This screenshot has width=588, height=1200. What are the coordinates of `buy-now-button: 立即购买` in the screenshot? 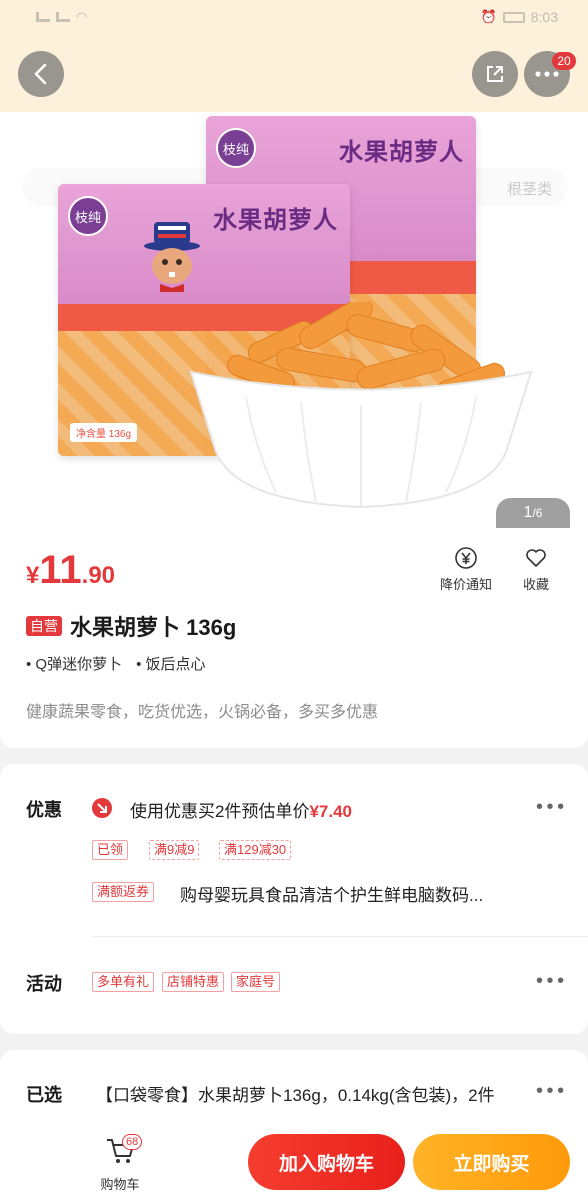 It's located at (491, 1162).